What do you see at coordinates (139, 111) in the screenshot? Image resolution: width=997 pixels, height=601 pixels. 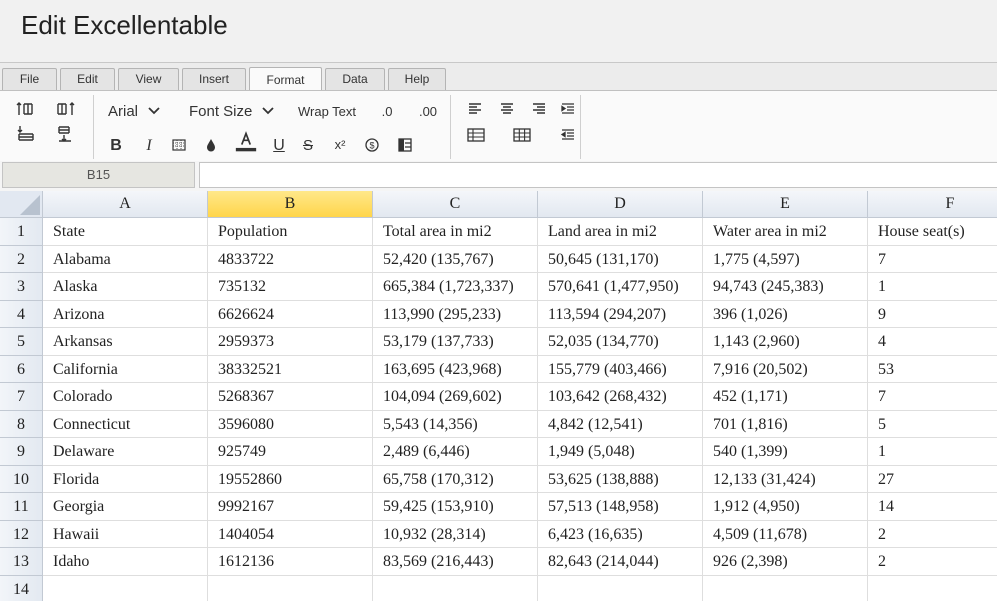 I see `font-family-dropdown: Arial` at bounding box center [139, 111].